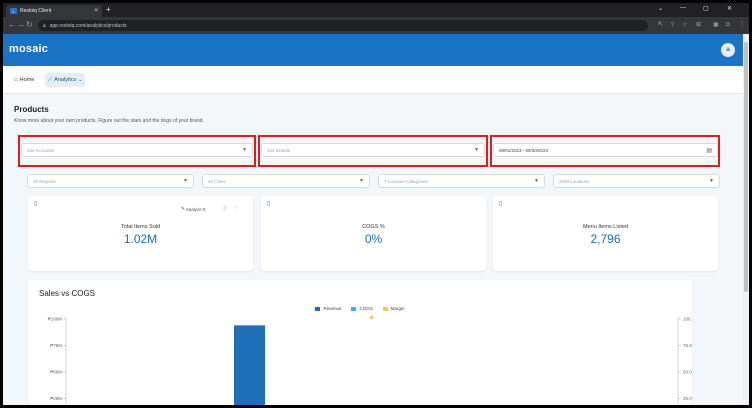 The width and height of the screenshot is (752, 408). I want to click on kpi-card-menu-items: ▯ Menu Items Listed 2,796, so click(605, 233).